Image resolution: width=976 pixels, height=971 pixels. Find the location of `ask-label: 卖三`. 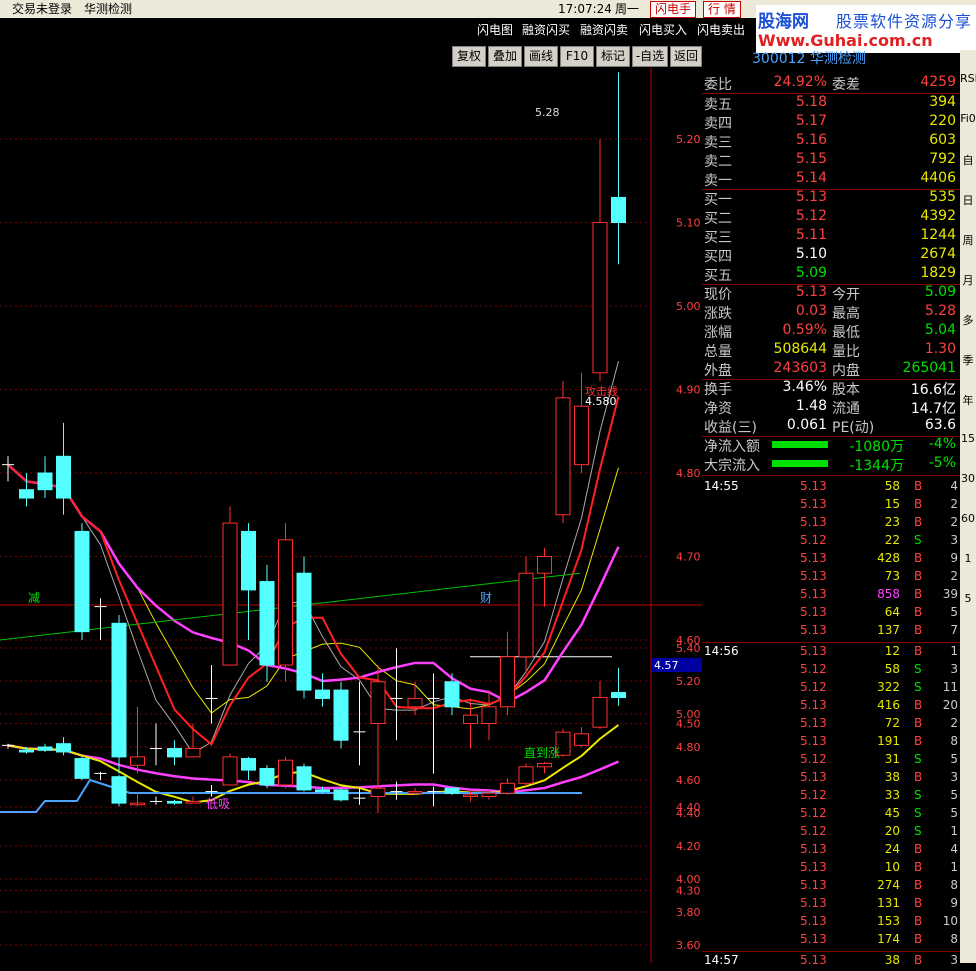

ask-label: 卖三 is located at coordinates (718, 143).